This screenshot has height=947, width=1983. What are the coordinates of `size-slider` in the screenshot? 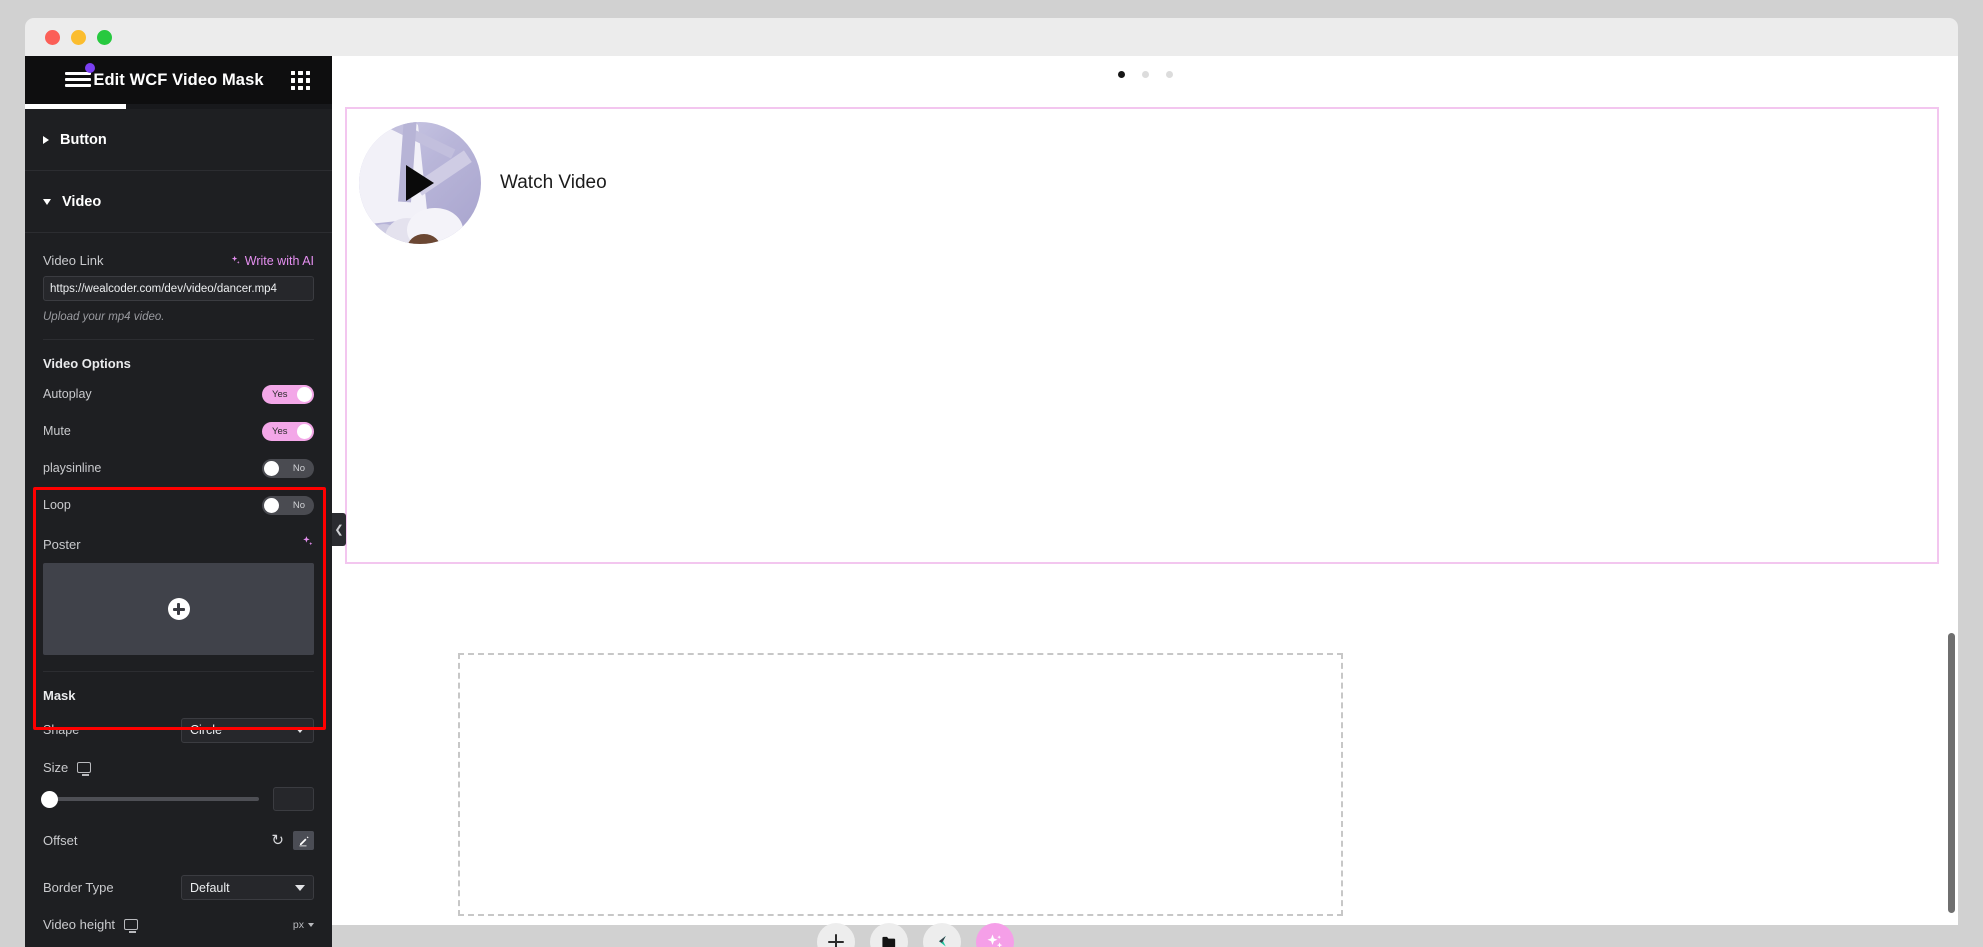 It's located at (150, 799).